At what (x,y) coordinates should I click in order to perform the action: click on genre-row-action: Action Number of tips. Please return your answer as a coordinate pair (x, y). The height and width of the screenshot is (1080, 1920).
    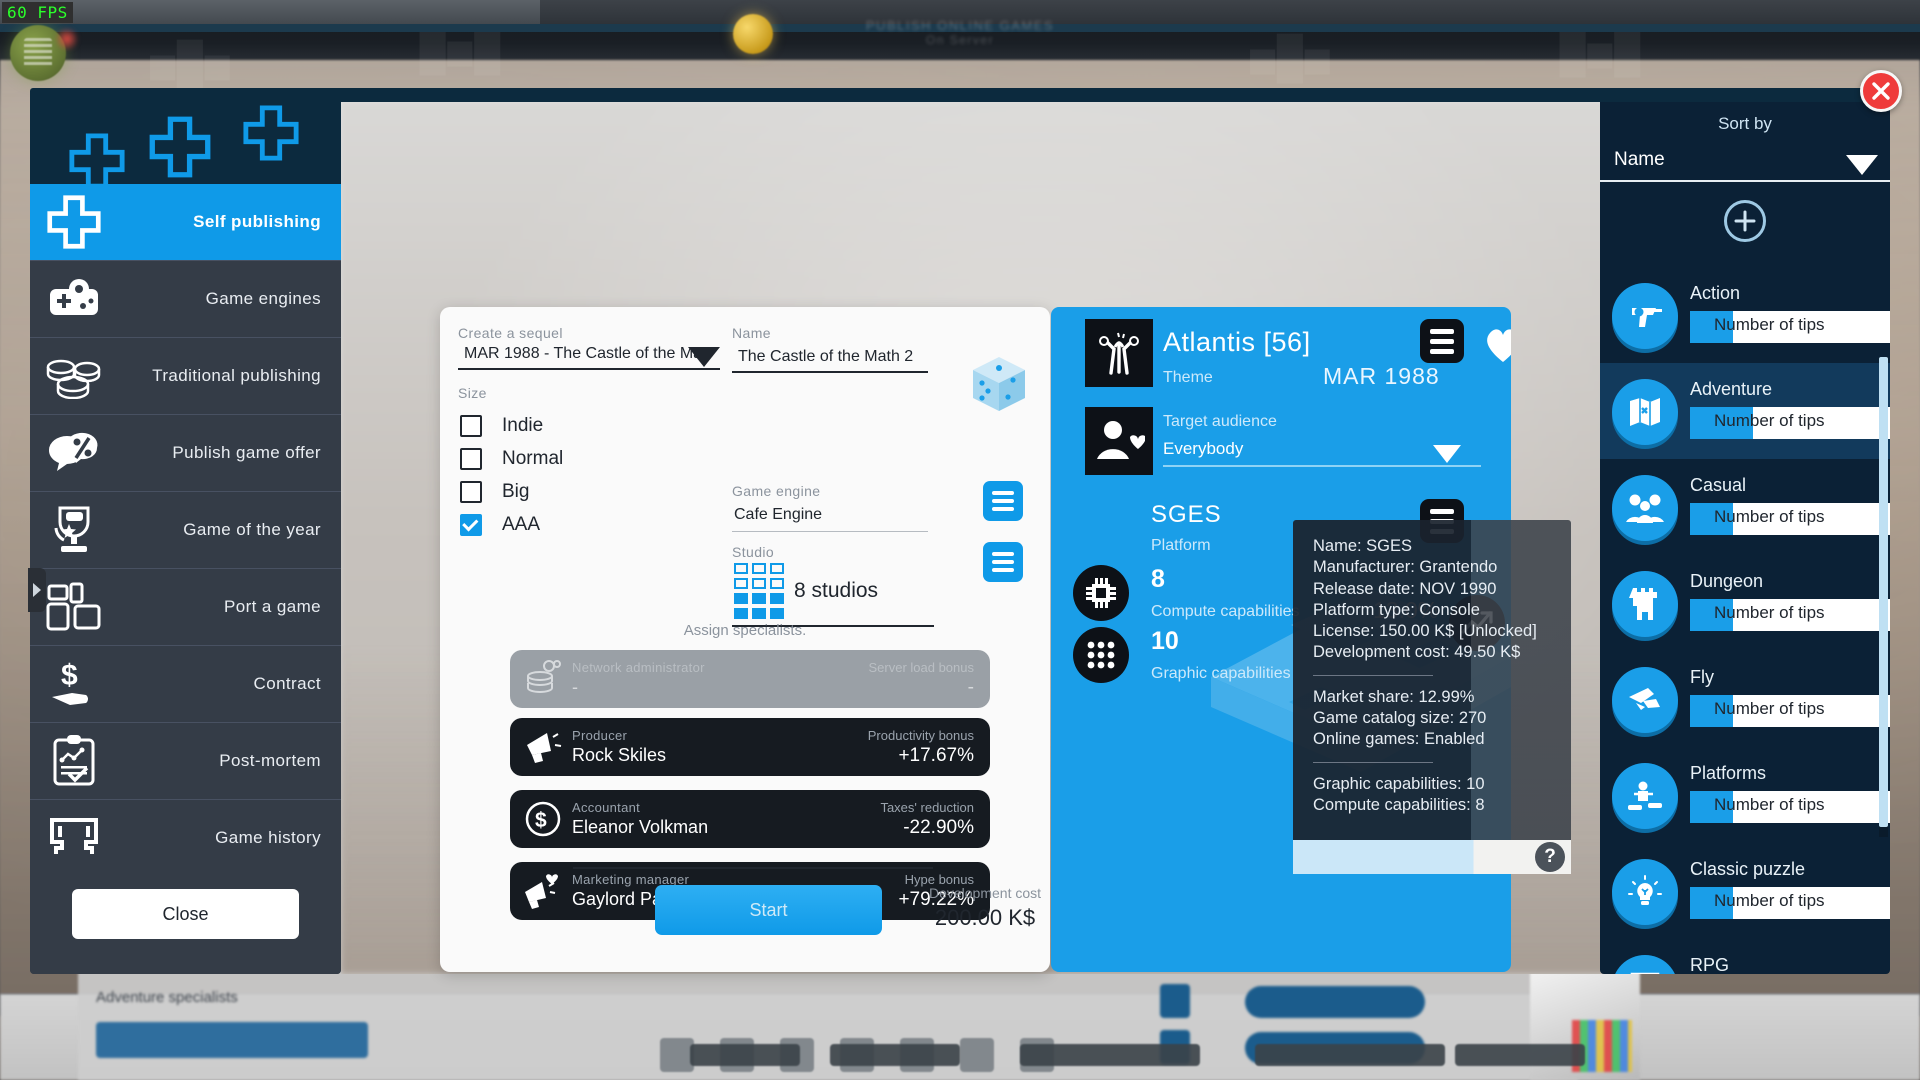
    Looking at the image, I should click on (1745, 315).